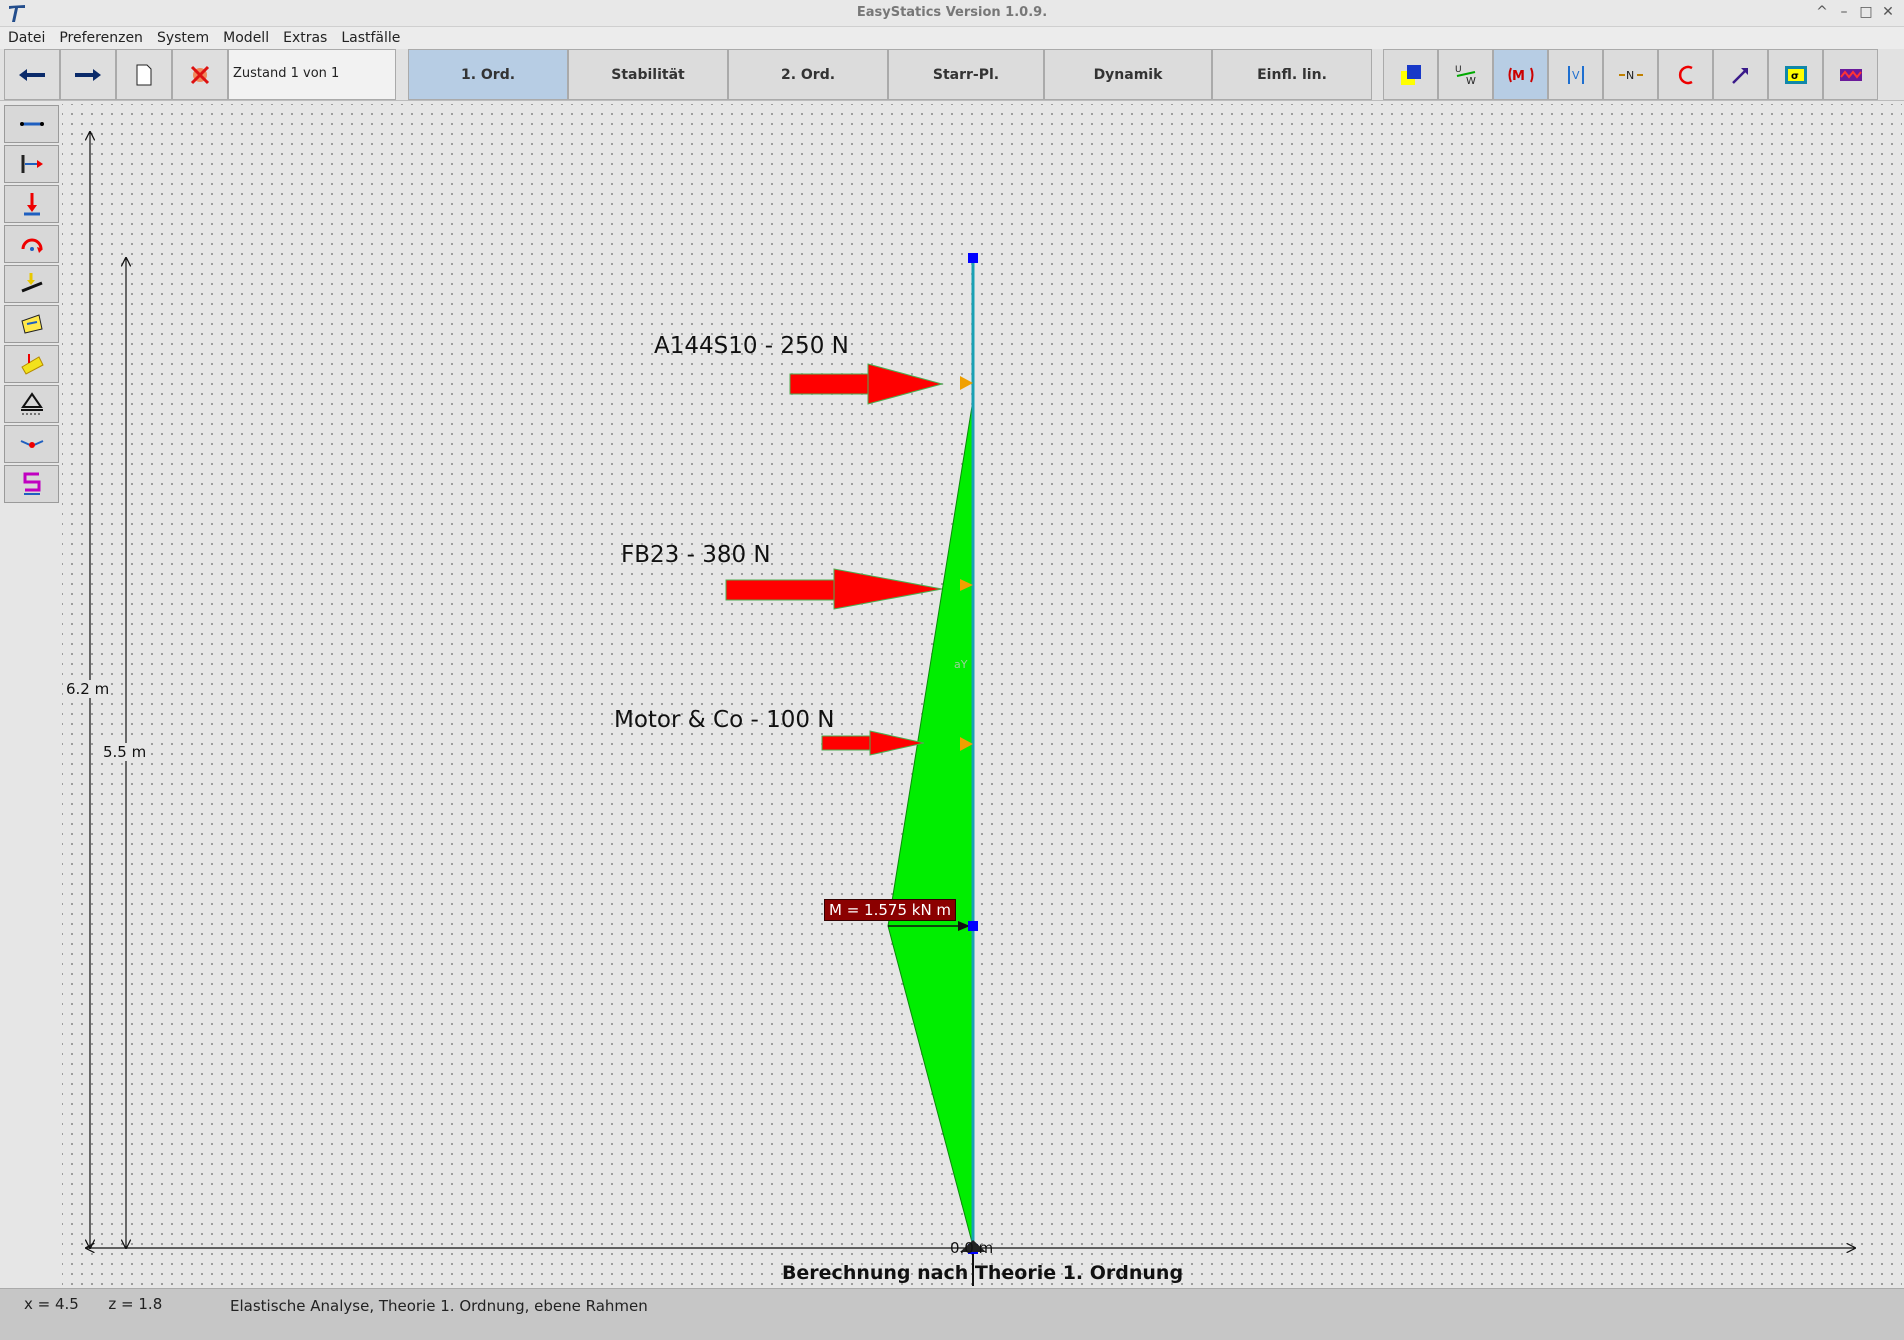 Image resolution: width=1904 pixels, height=1340 pixels. I want to click on dimension-label-base: 0.0 m, so click(972, 1248).